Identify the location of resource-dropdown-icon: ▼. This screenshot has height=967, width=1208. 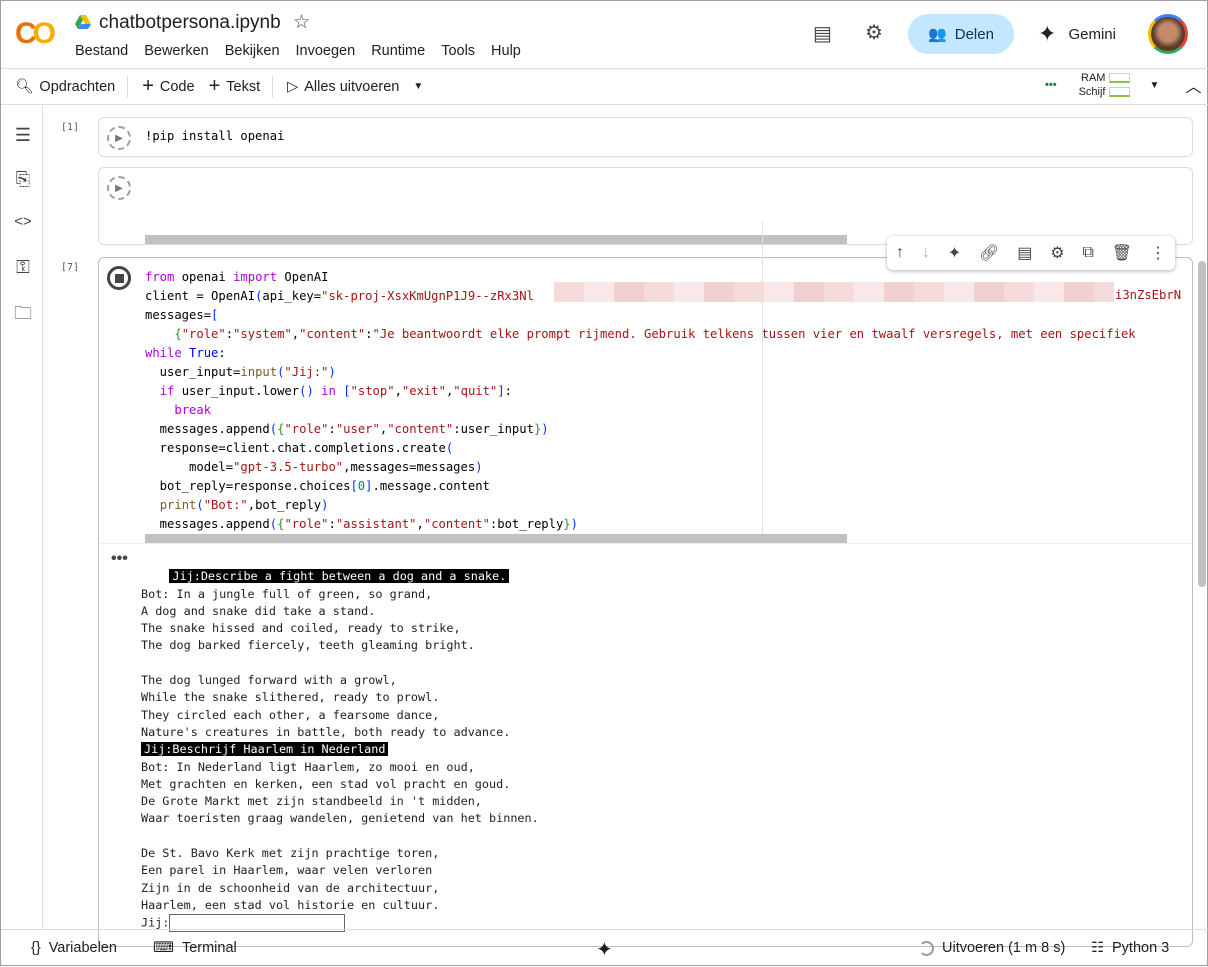
(1155, 85).